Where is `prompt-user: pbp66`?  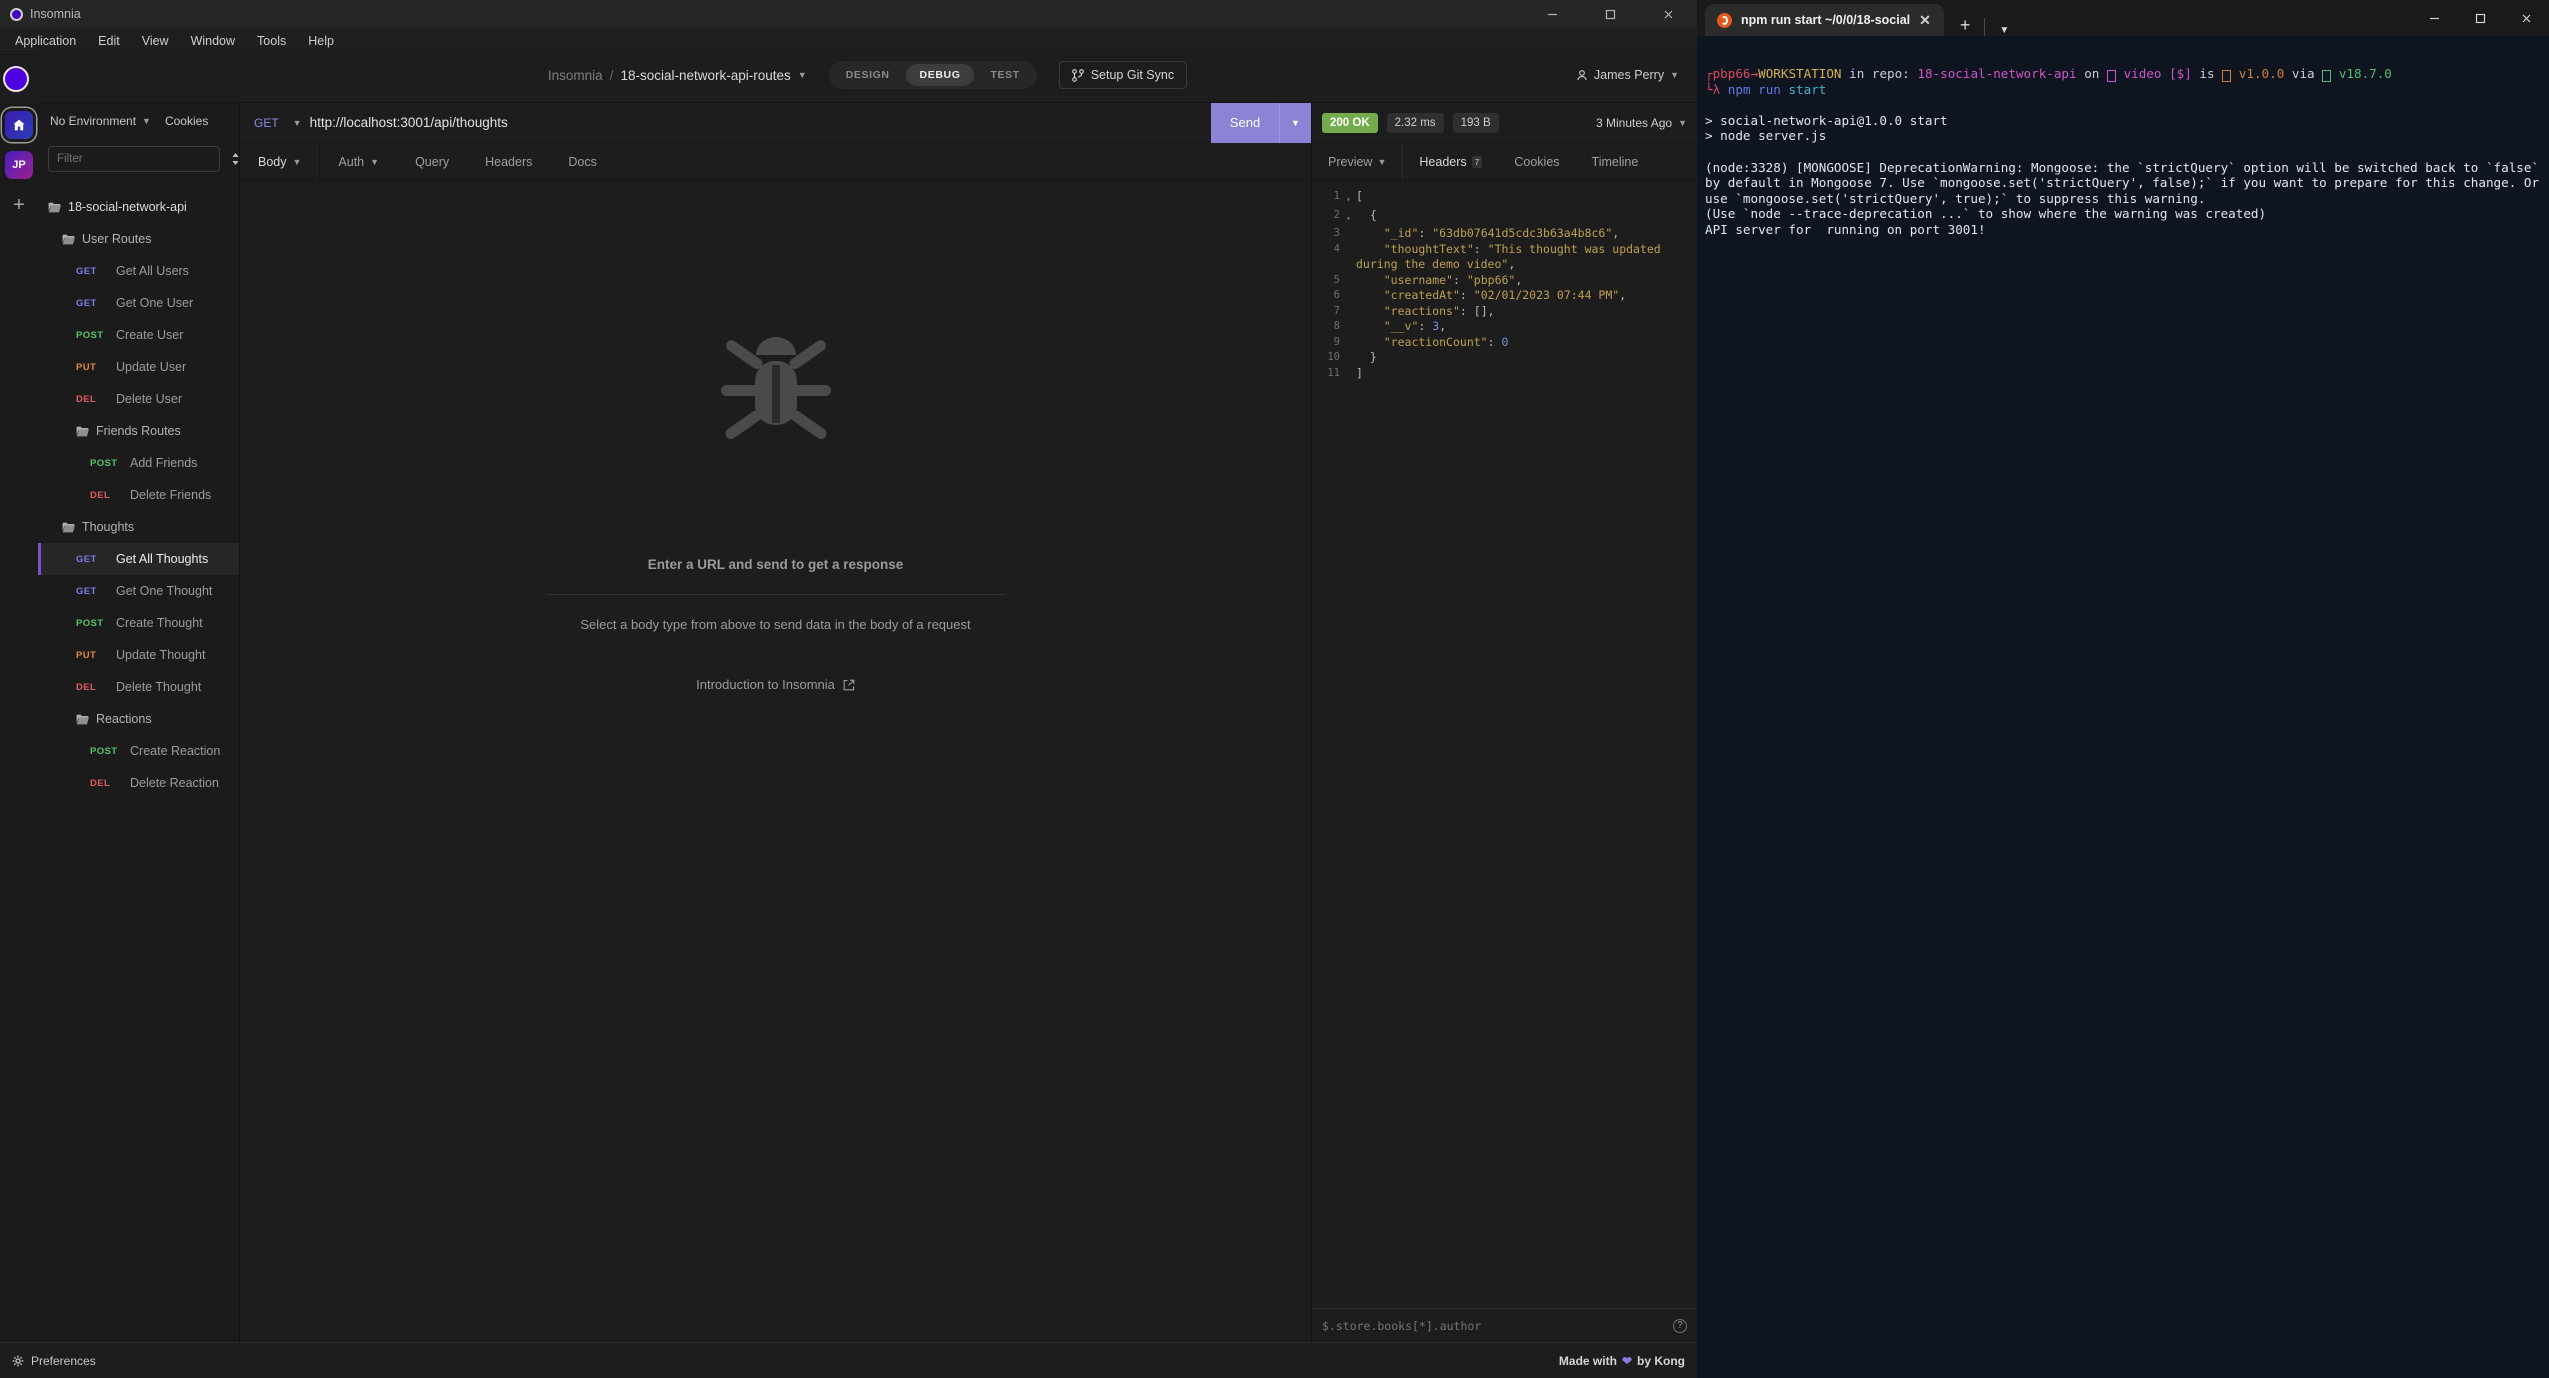 prompt-user: pbp66 is located at coordinates (1731, 73).